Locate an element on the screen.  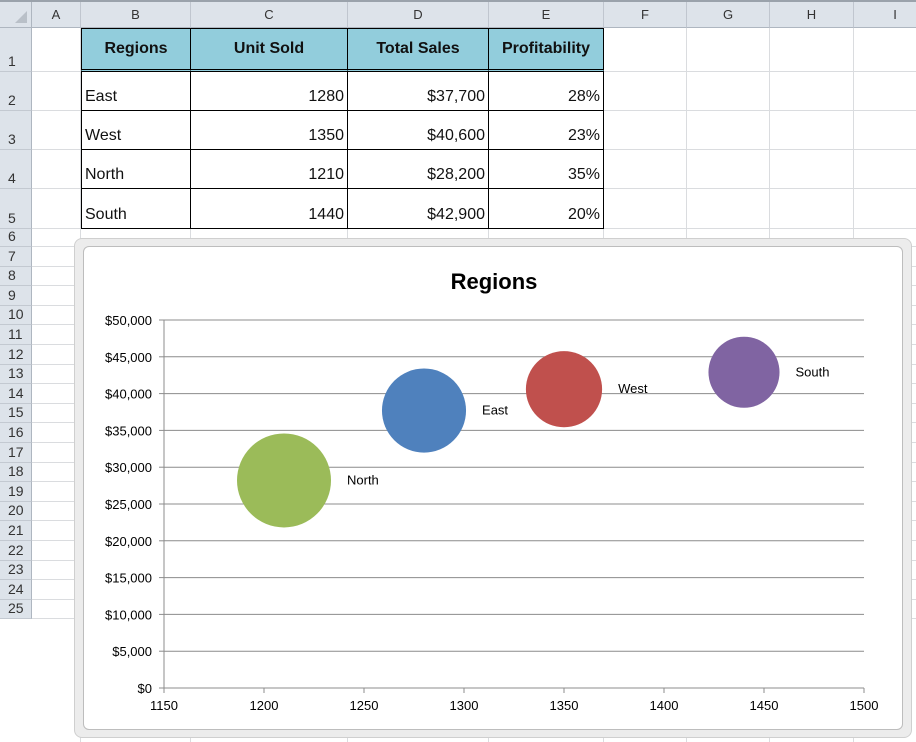
x-tick-label: 1500 is located at coordinates (864, 705).